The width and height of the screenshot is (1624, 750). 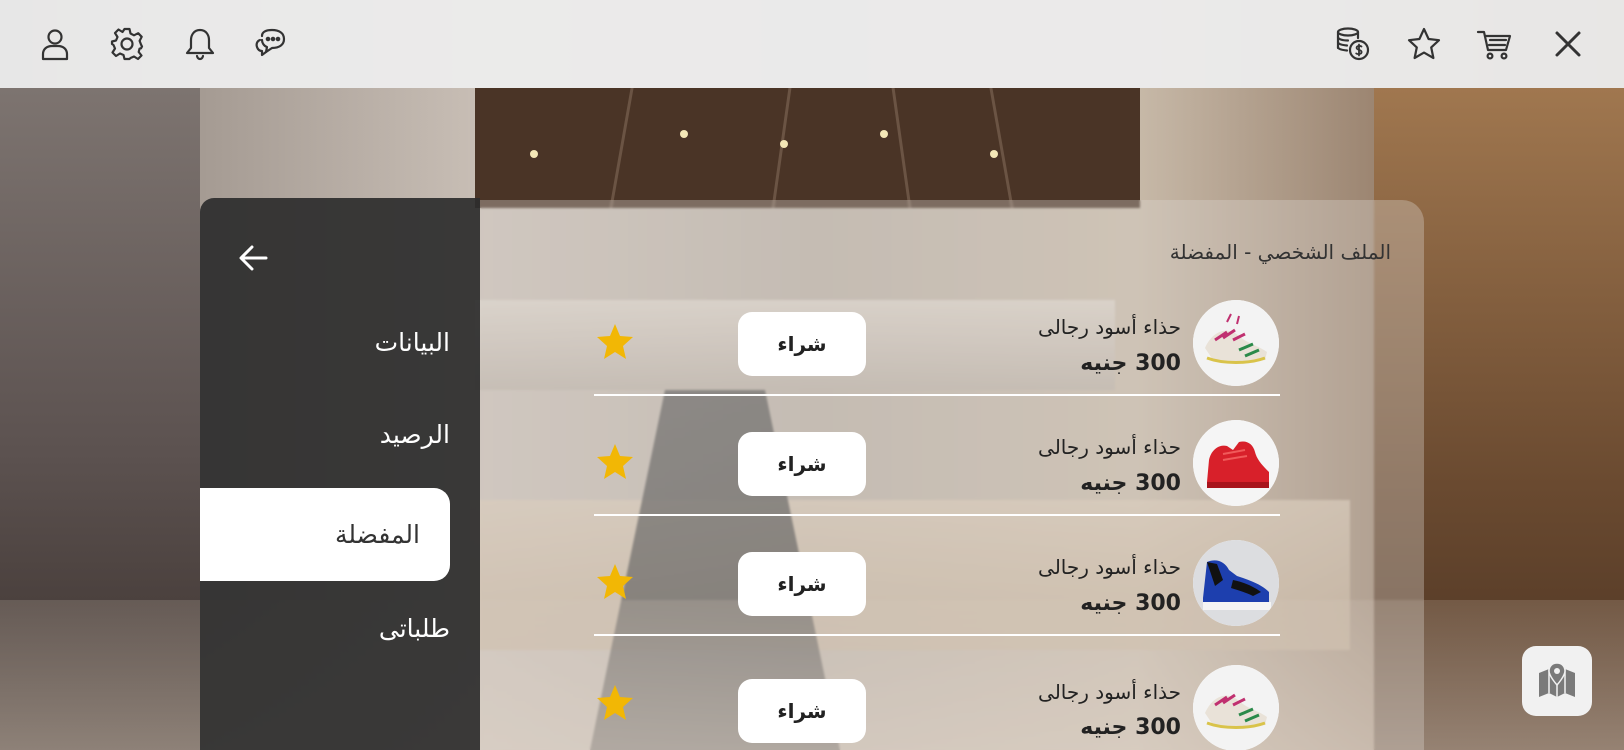 What do you see at coordinates (325, 534) in the screenshot?
I see `sidebar-item-favorites: المفضلة` at bounding box center [325, 534].